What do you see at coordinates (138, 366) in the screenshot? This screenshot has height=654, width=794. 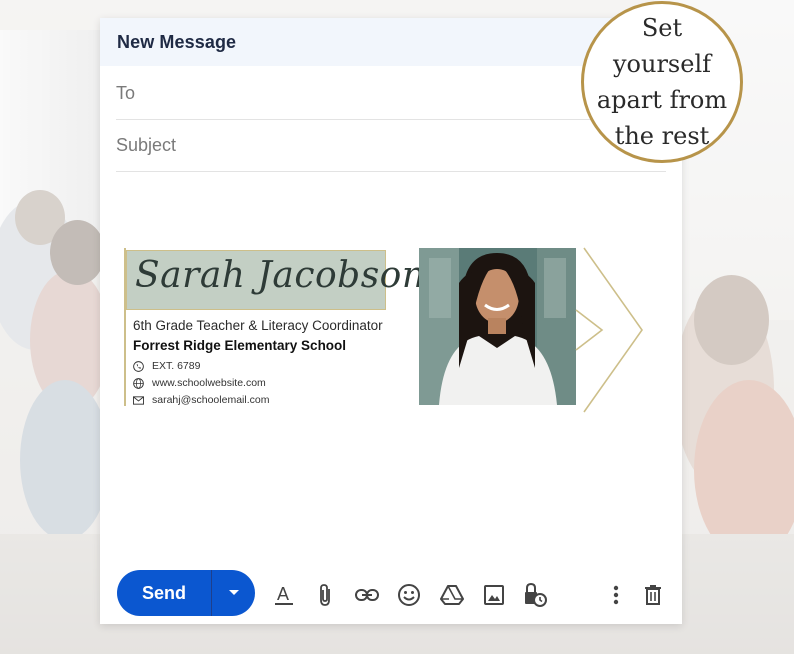 I see `phone-icon` at bounding box center [138, 366].